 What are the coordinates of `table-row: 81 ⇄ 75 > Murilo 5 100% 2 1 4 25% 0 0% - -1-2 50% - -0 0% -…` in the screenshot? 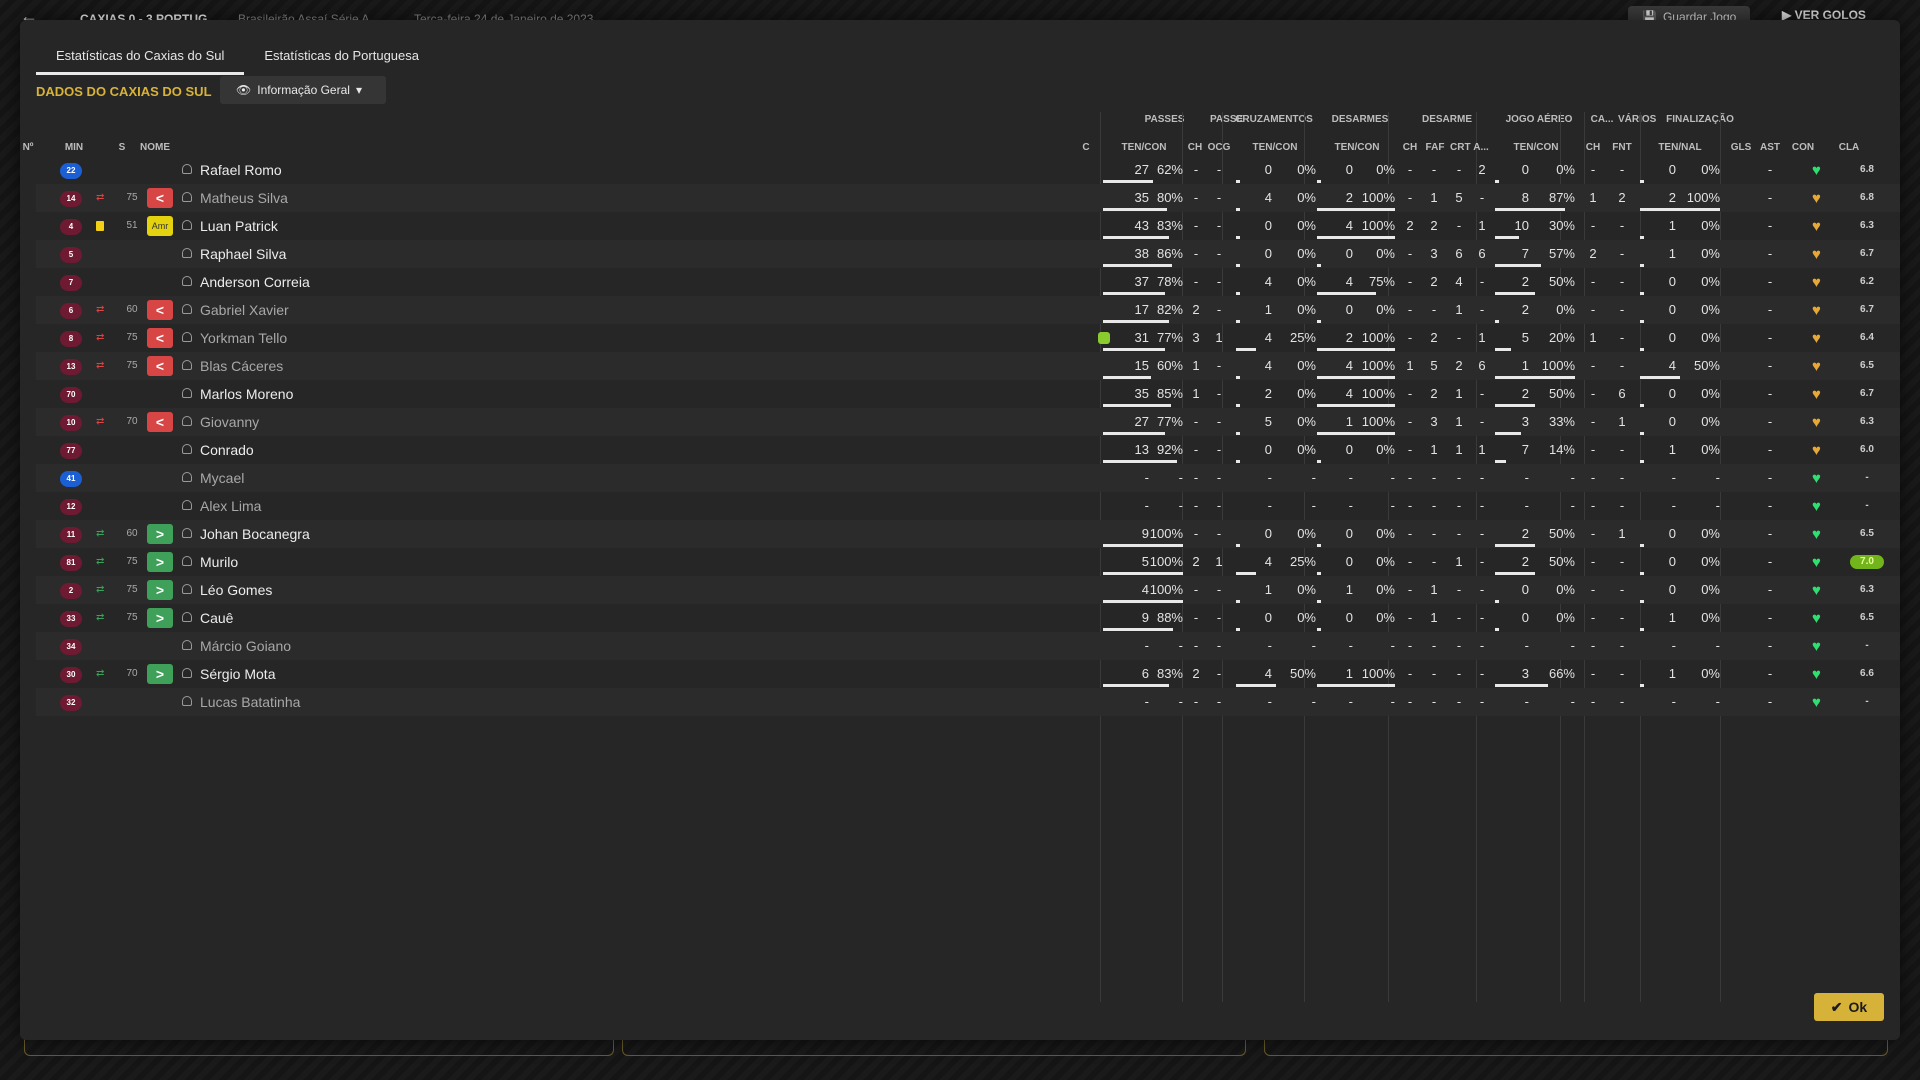 It's located at (968, 562).